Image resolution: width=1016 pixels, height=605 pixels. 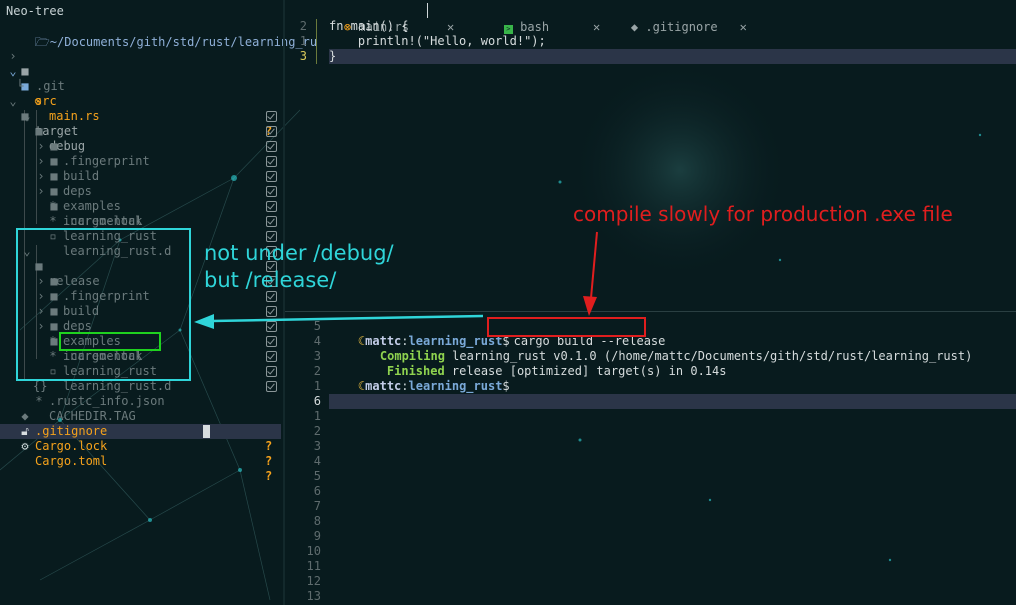 What do you see at coordinates (140, 123) in the screenshot?
I see `tree-item: ⌄ ■ debug` at bounding box center [140, 123].